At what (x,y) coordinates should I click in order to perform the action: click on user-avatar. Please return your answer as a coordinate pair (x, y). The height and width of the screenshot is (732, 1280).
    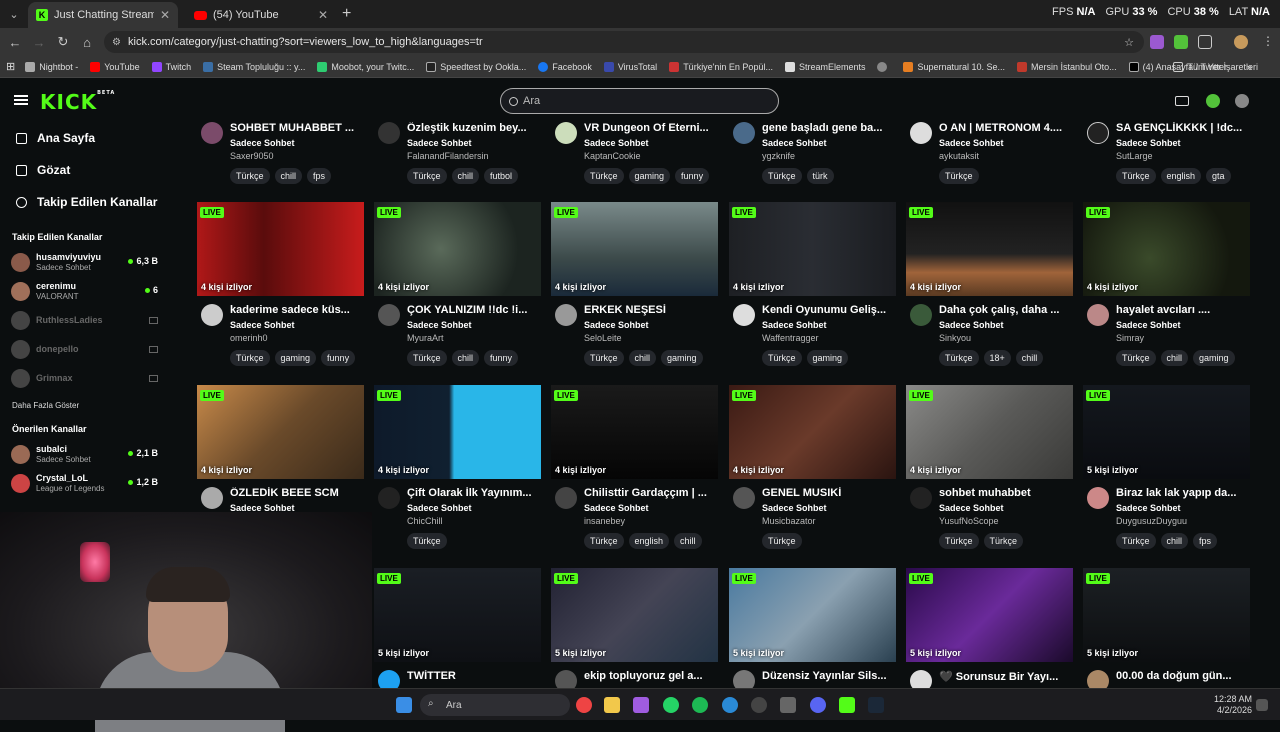
    Looking at the image, I should click on (1242, 101).